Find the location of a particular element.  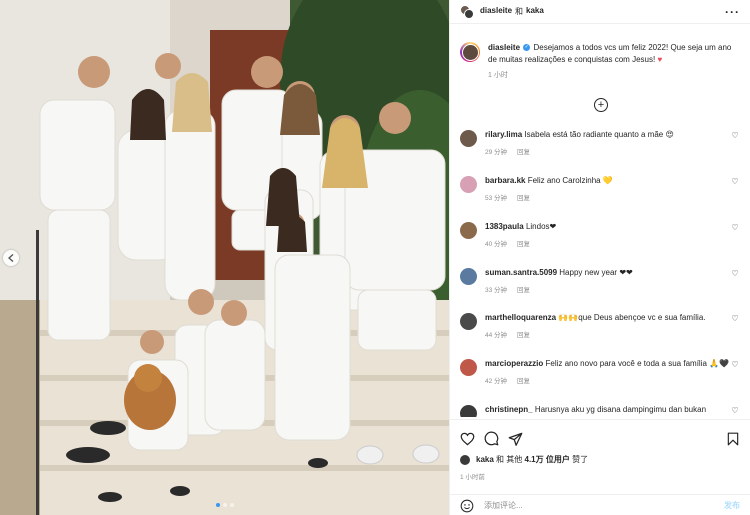

comment-text: Isabela está tão radiante quanto a mãe 😍 is located at coordinates (599, 134).